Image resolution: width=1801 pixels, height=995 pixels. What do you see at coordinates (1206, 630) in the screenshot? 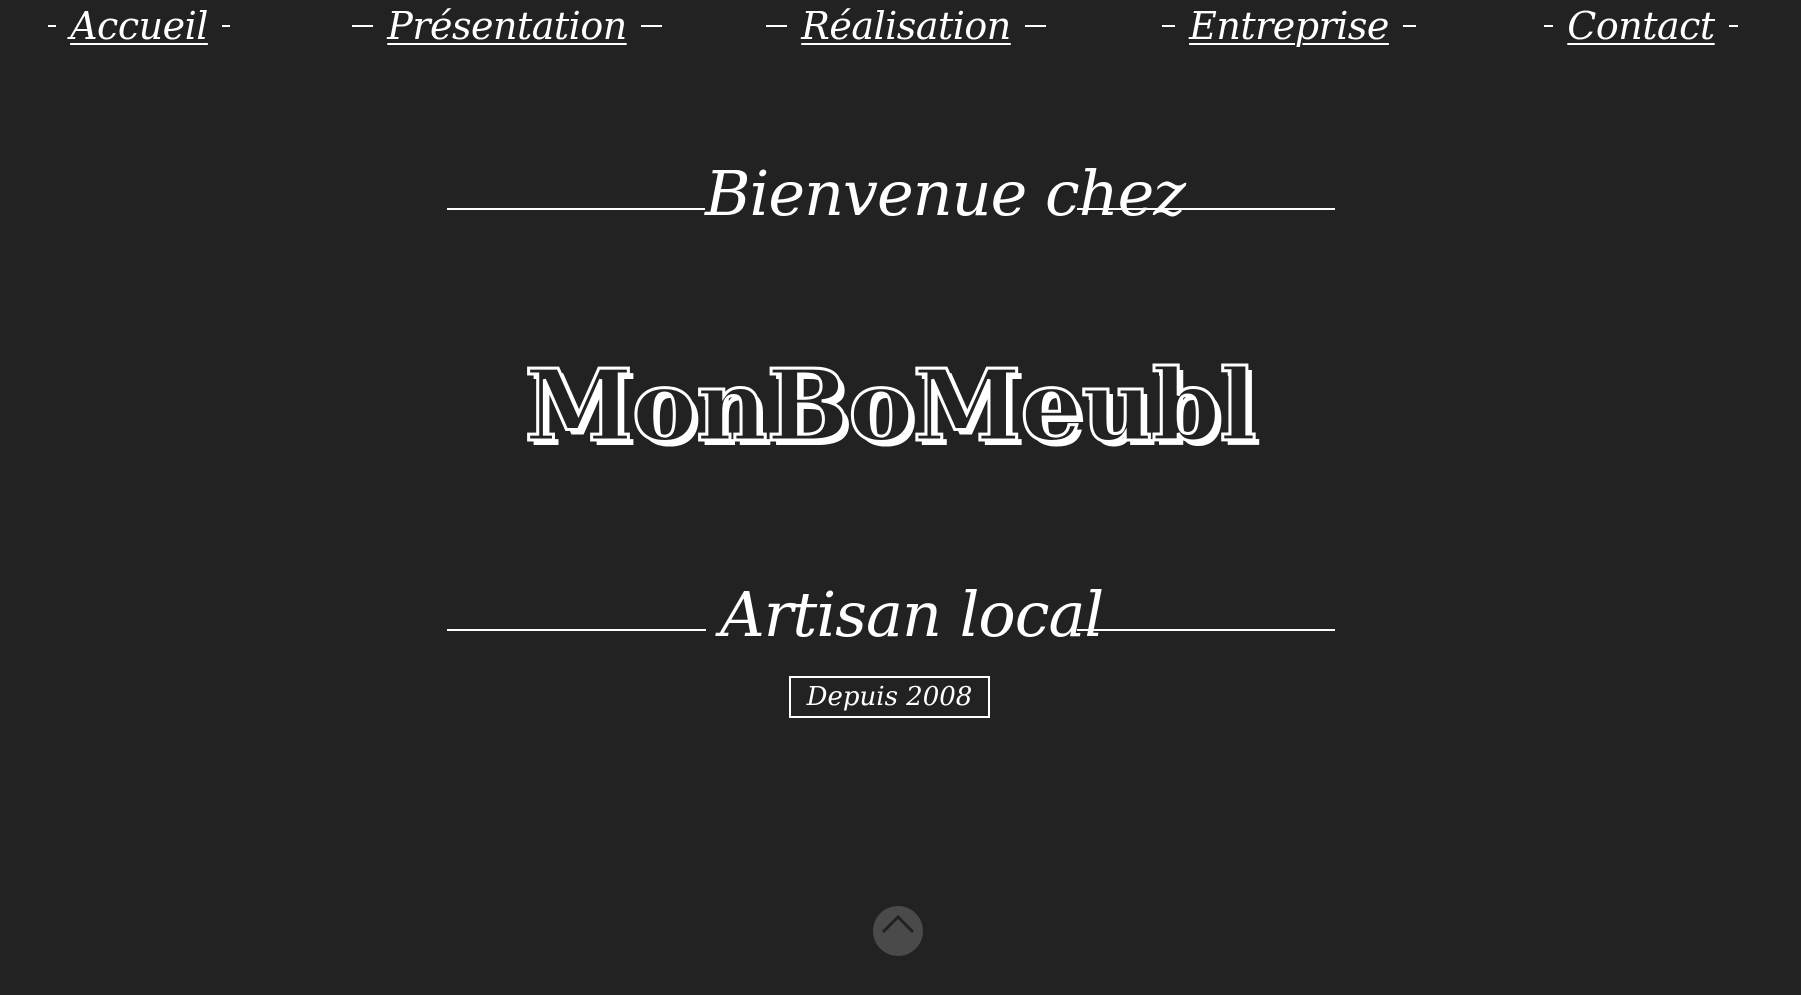
I see `tagline-rule-right` at bounding box center [1206, 630].